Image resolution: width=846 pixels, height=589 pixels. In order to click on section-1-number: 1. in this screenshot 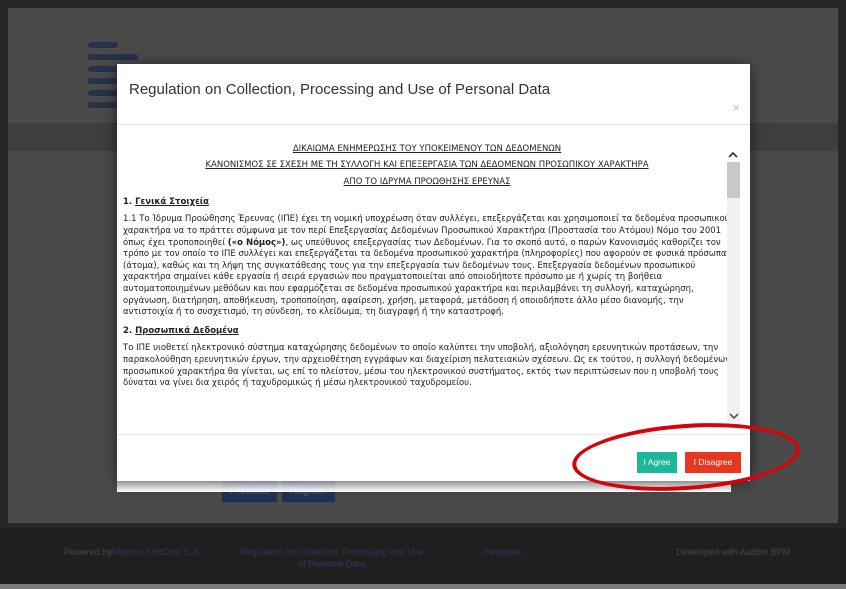, I will do `click(128, 201)`.